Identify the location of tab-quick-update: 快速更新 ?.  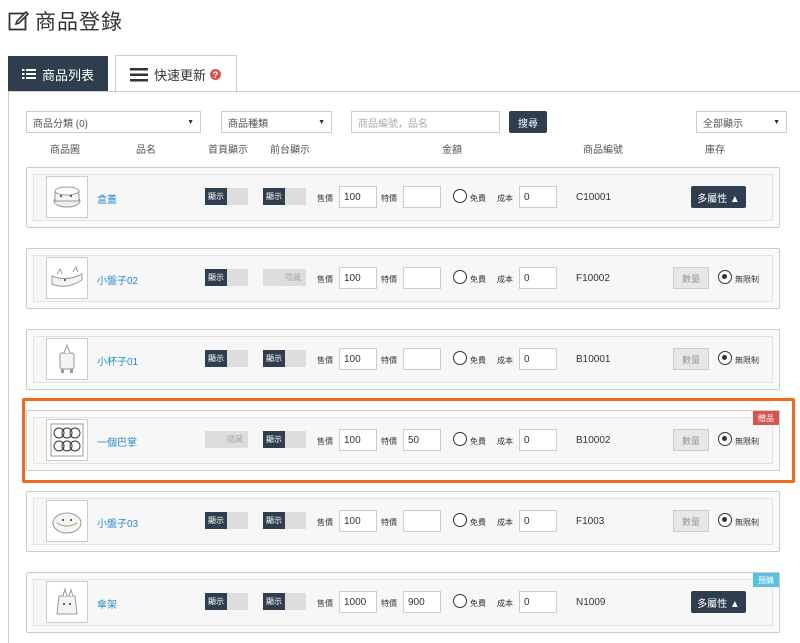
(176, 74).